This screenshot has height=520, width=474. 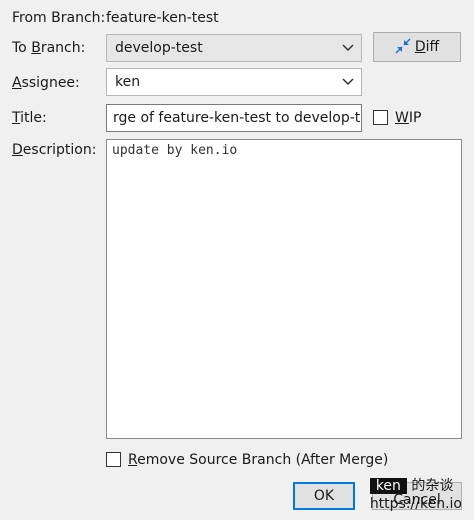 What do you see at coordinates (113, 459) in the screenshot?
I see `remove-source-branch-checkbox` at bounding box center [113, 459].